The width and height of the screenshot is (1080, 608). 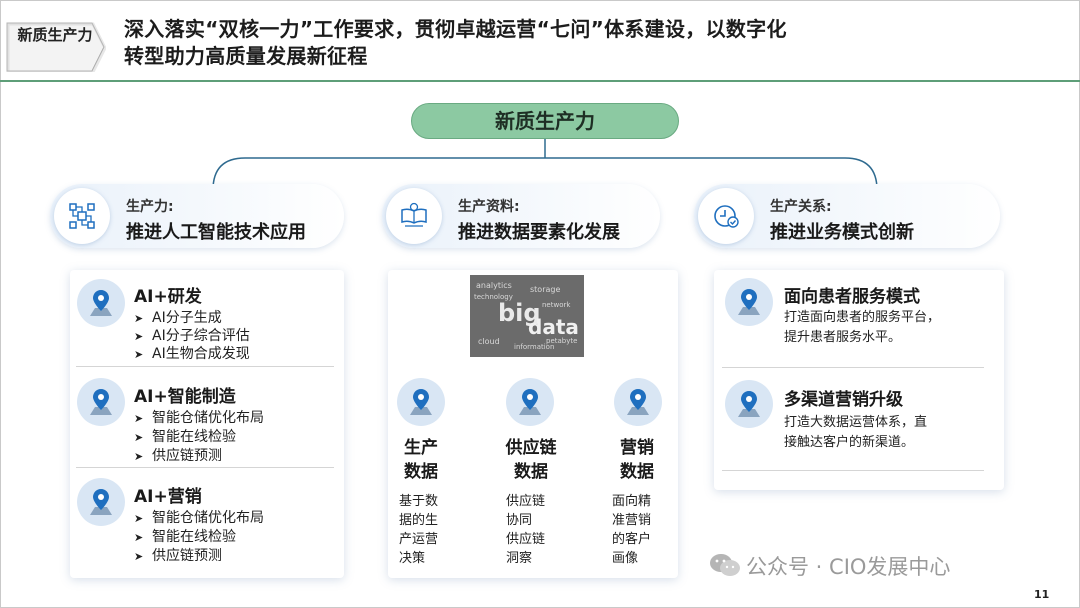 What do you see at coordinates (216, 232) in the screenshot?
I see `category-main-label: 推进人工智能技术应用` at bounding box center [216, 232].